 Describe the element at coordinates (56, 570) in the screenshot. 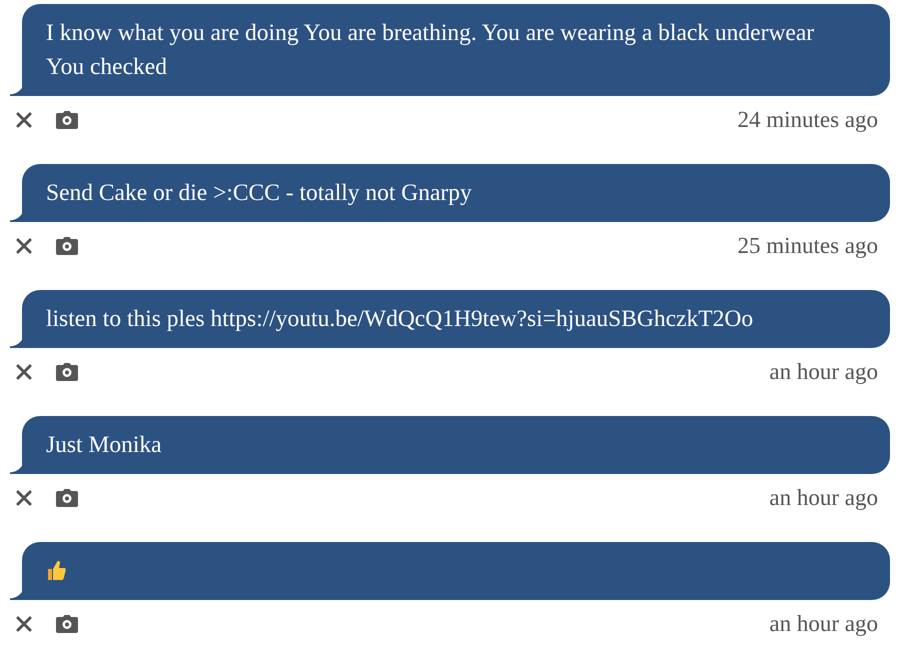

I see `thumbs-up-icon` at that location.